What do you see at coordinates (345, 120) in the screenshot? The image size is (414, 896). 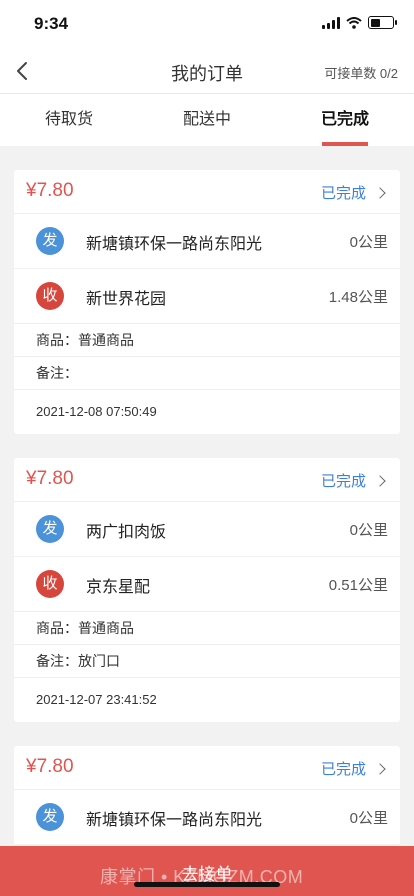 I see `tab-completed: 已完成` at bounding box center [345, 120].